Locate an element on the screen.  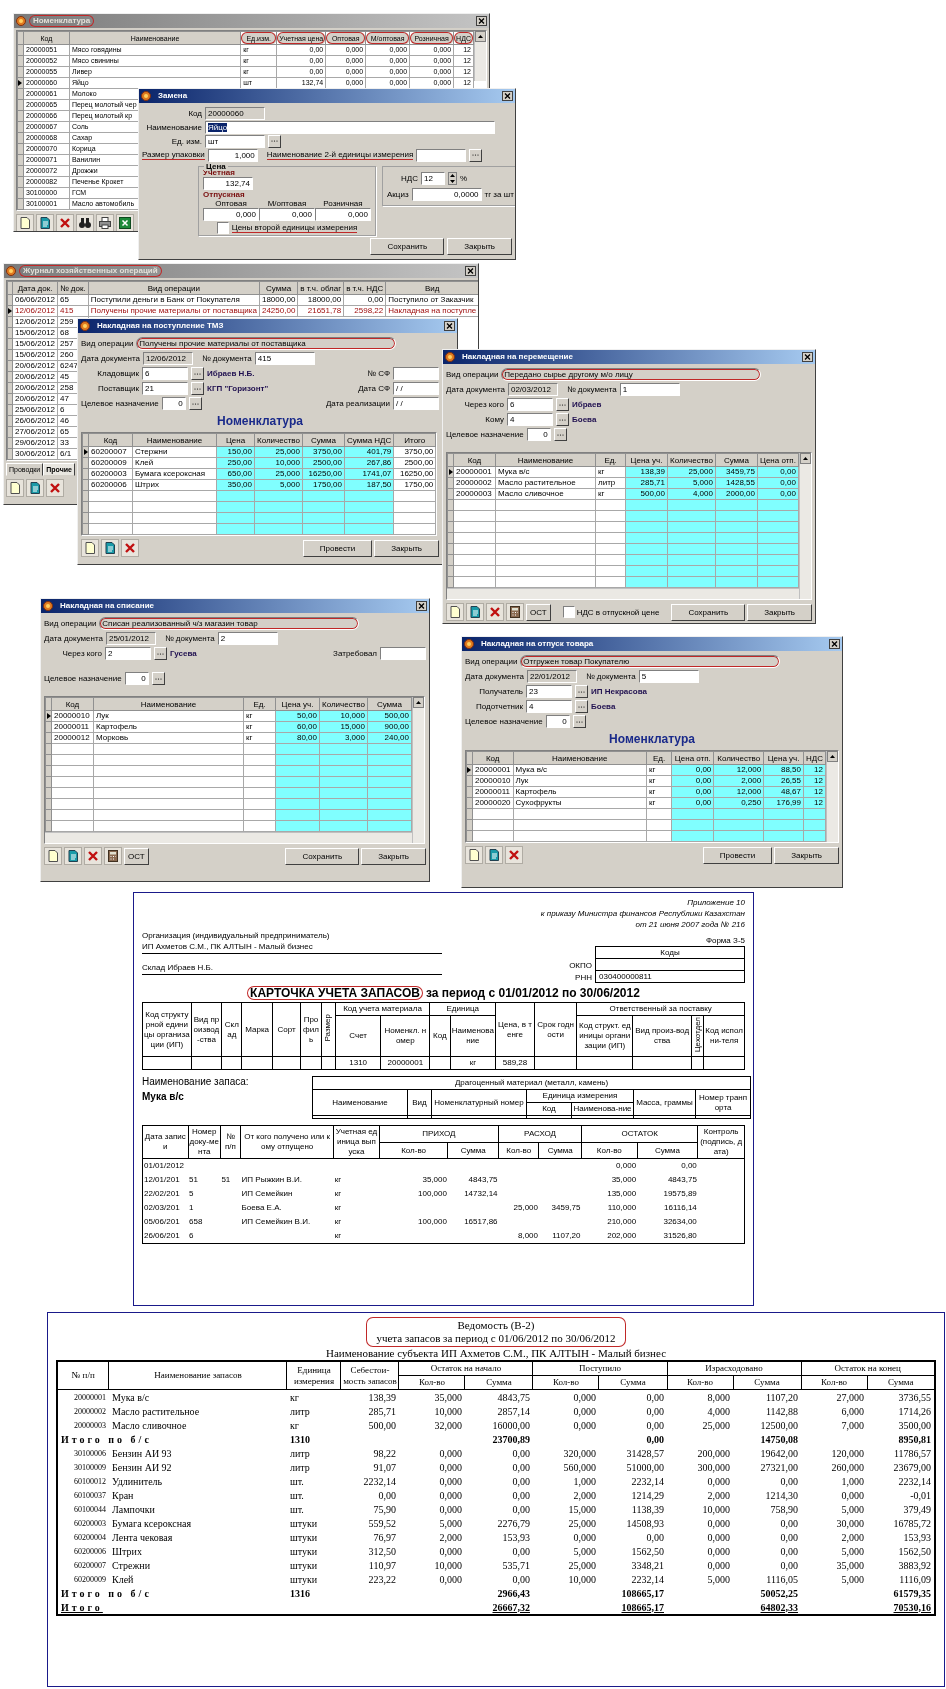
table-cell: 285,71 is located at coordinates (646, 483).